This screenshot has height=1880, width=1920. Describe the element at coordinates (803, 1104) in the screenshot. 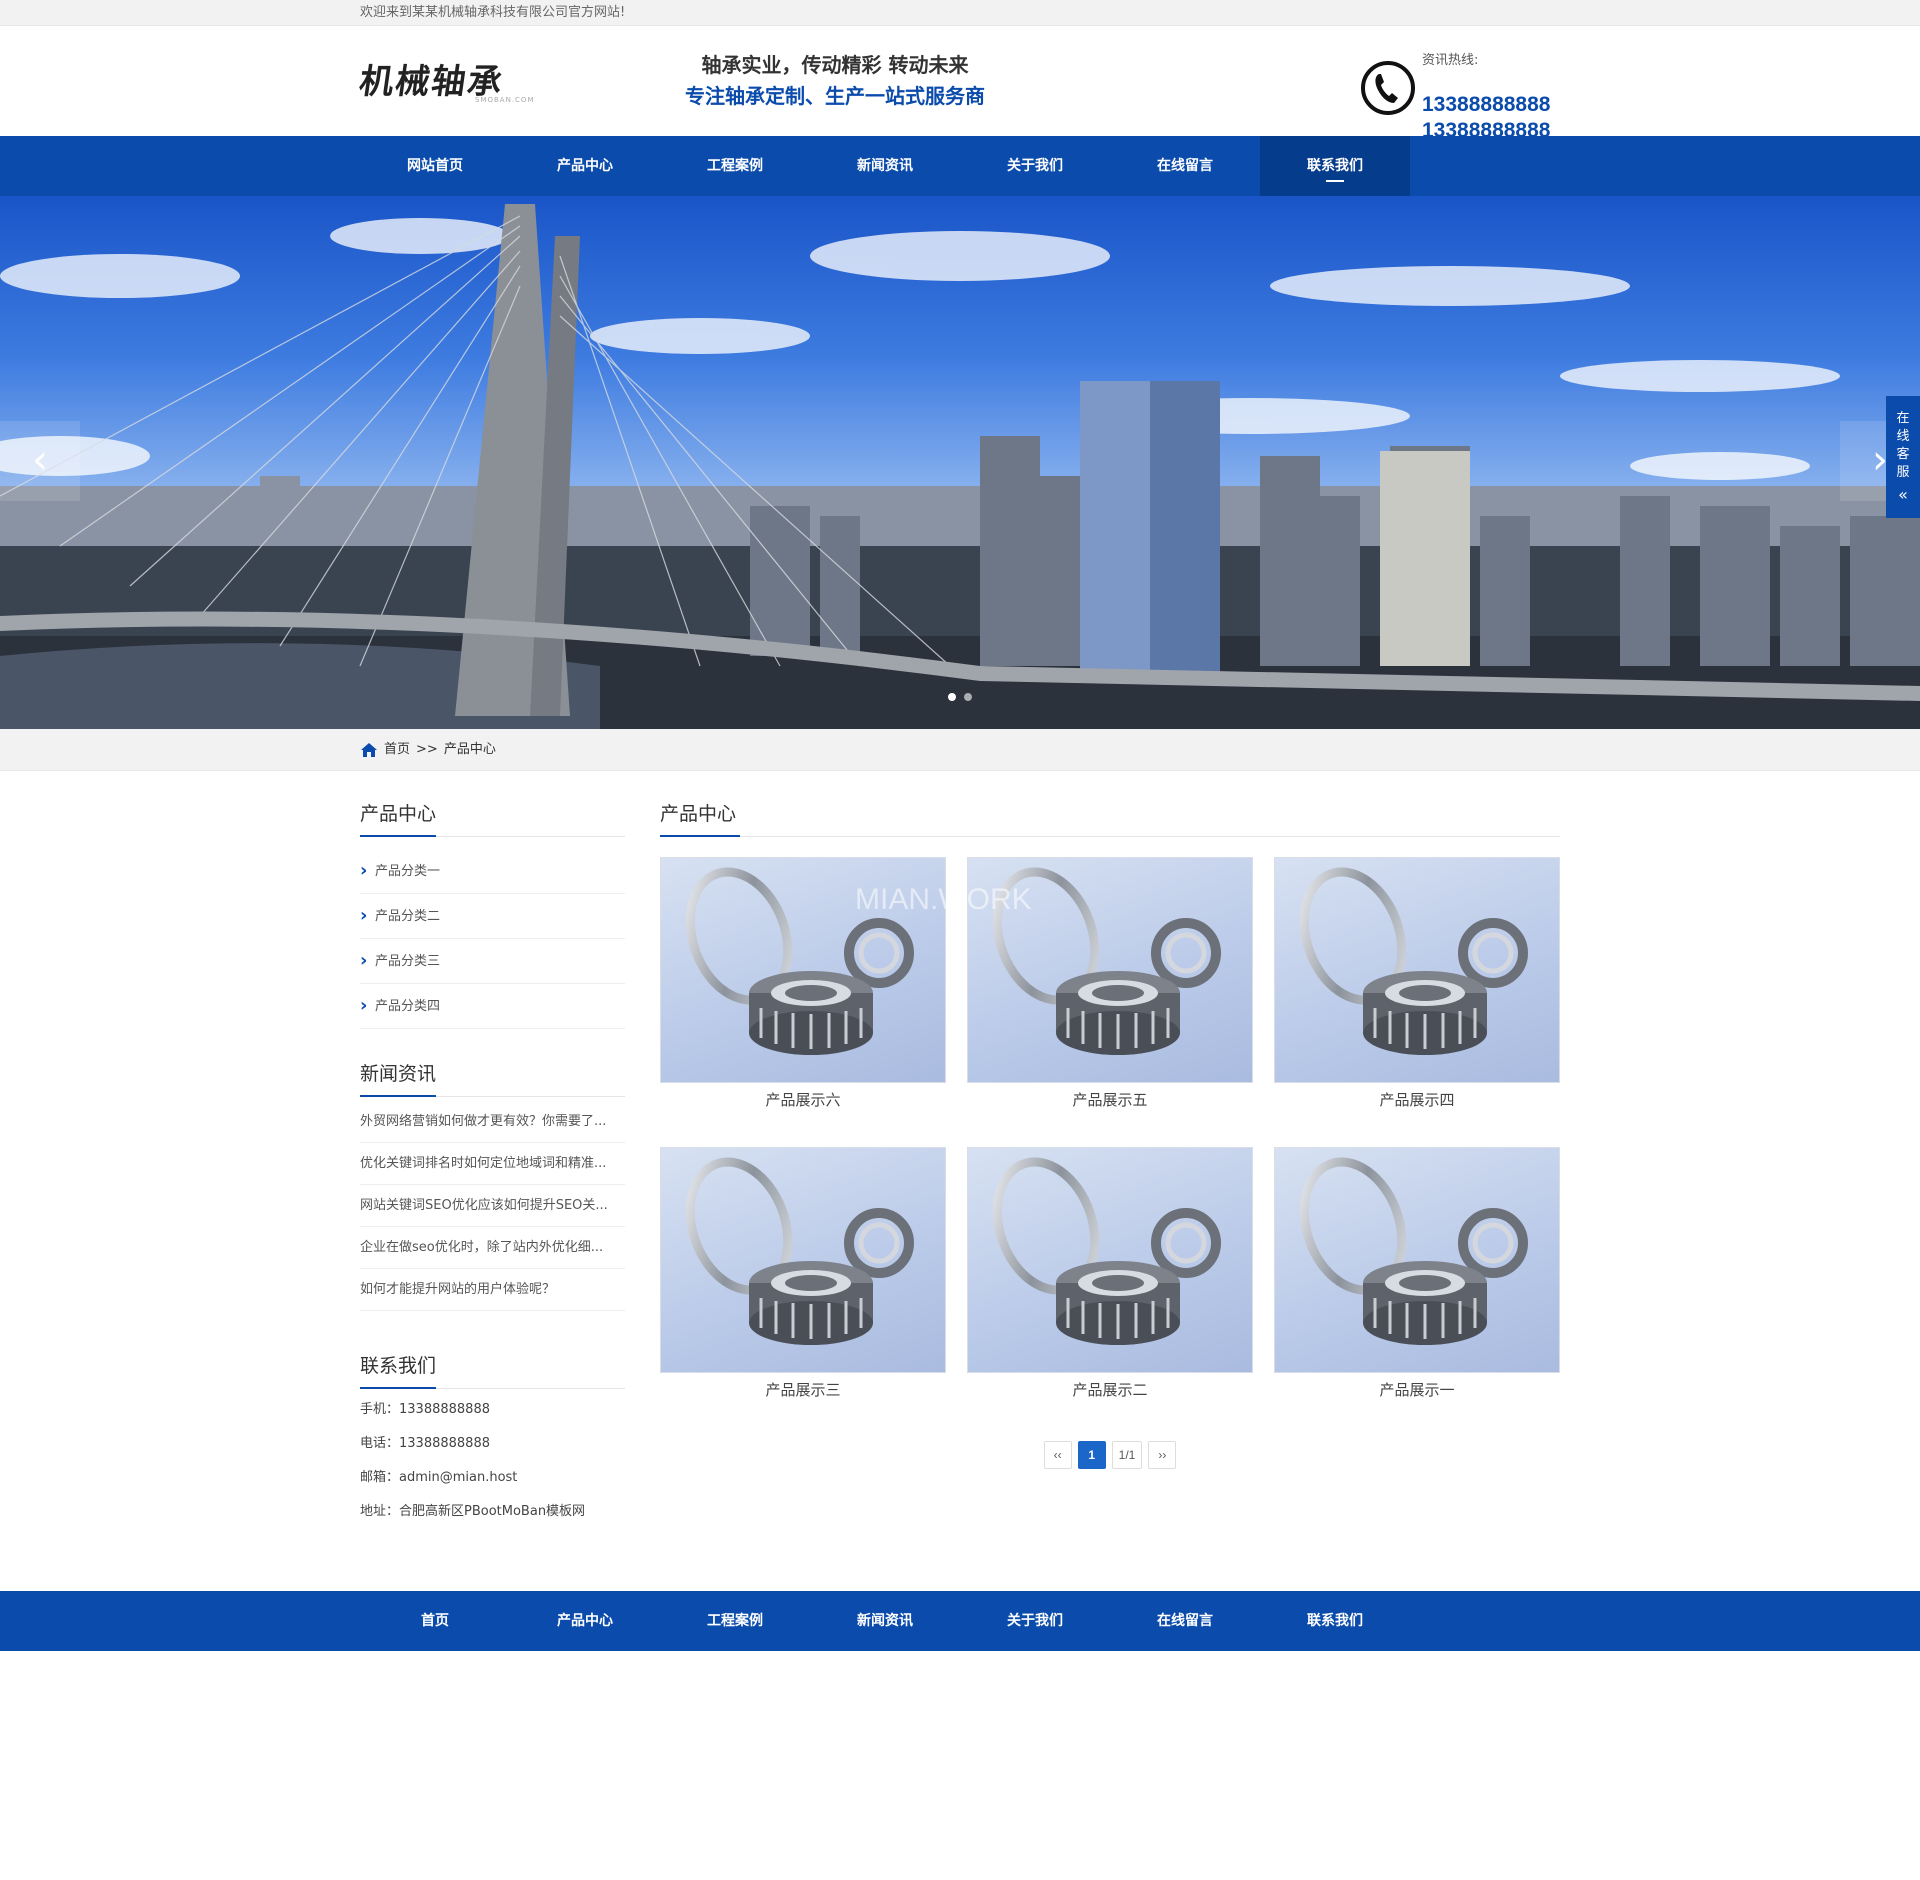

I see `product-name: 产品展示六` at that location.